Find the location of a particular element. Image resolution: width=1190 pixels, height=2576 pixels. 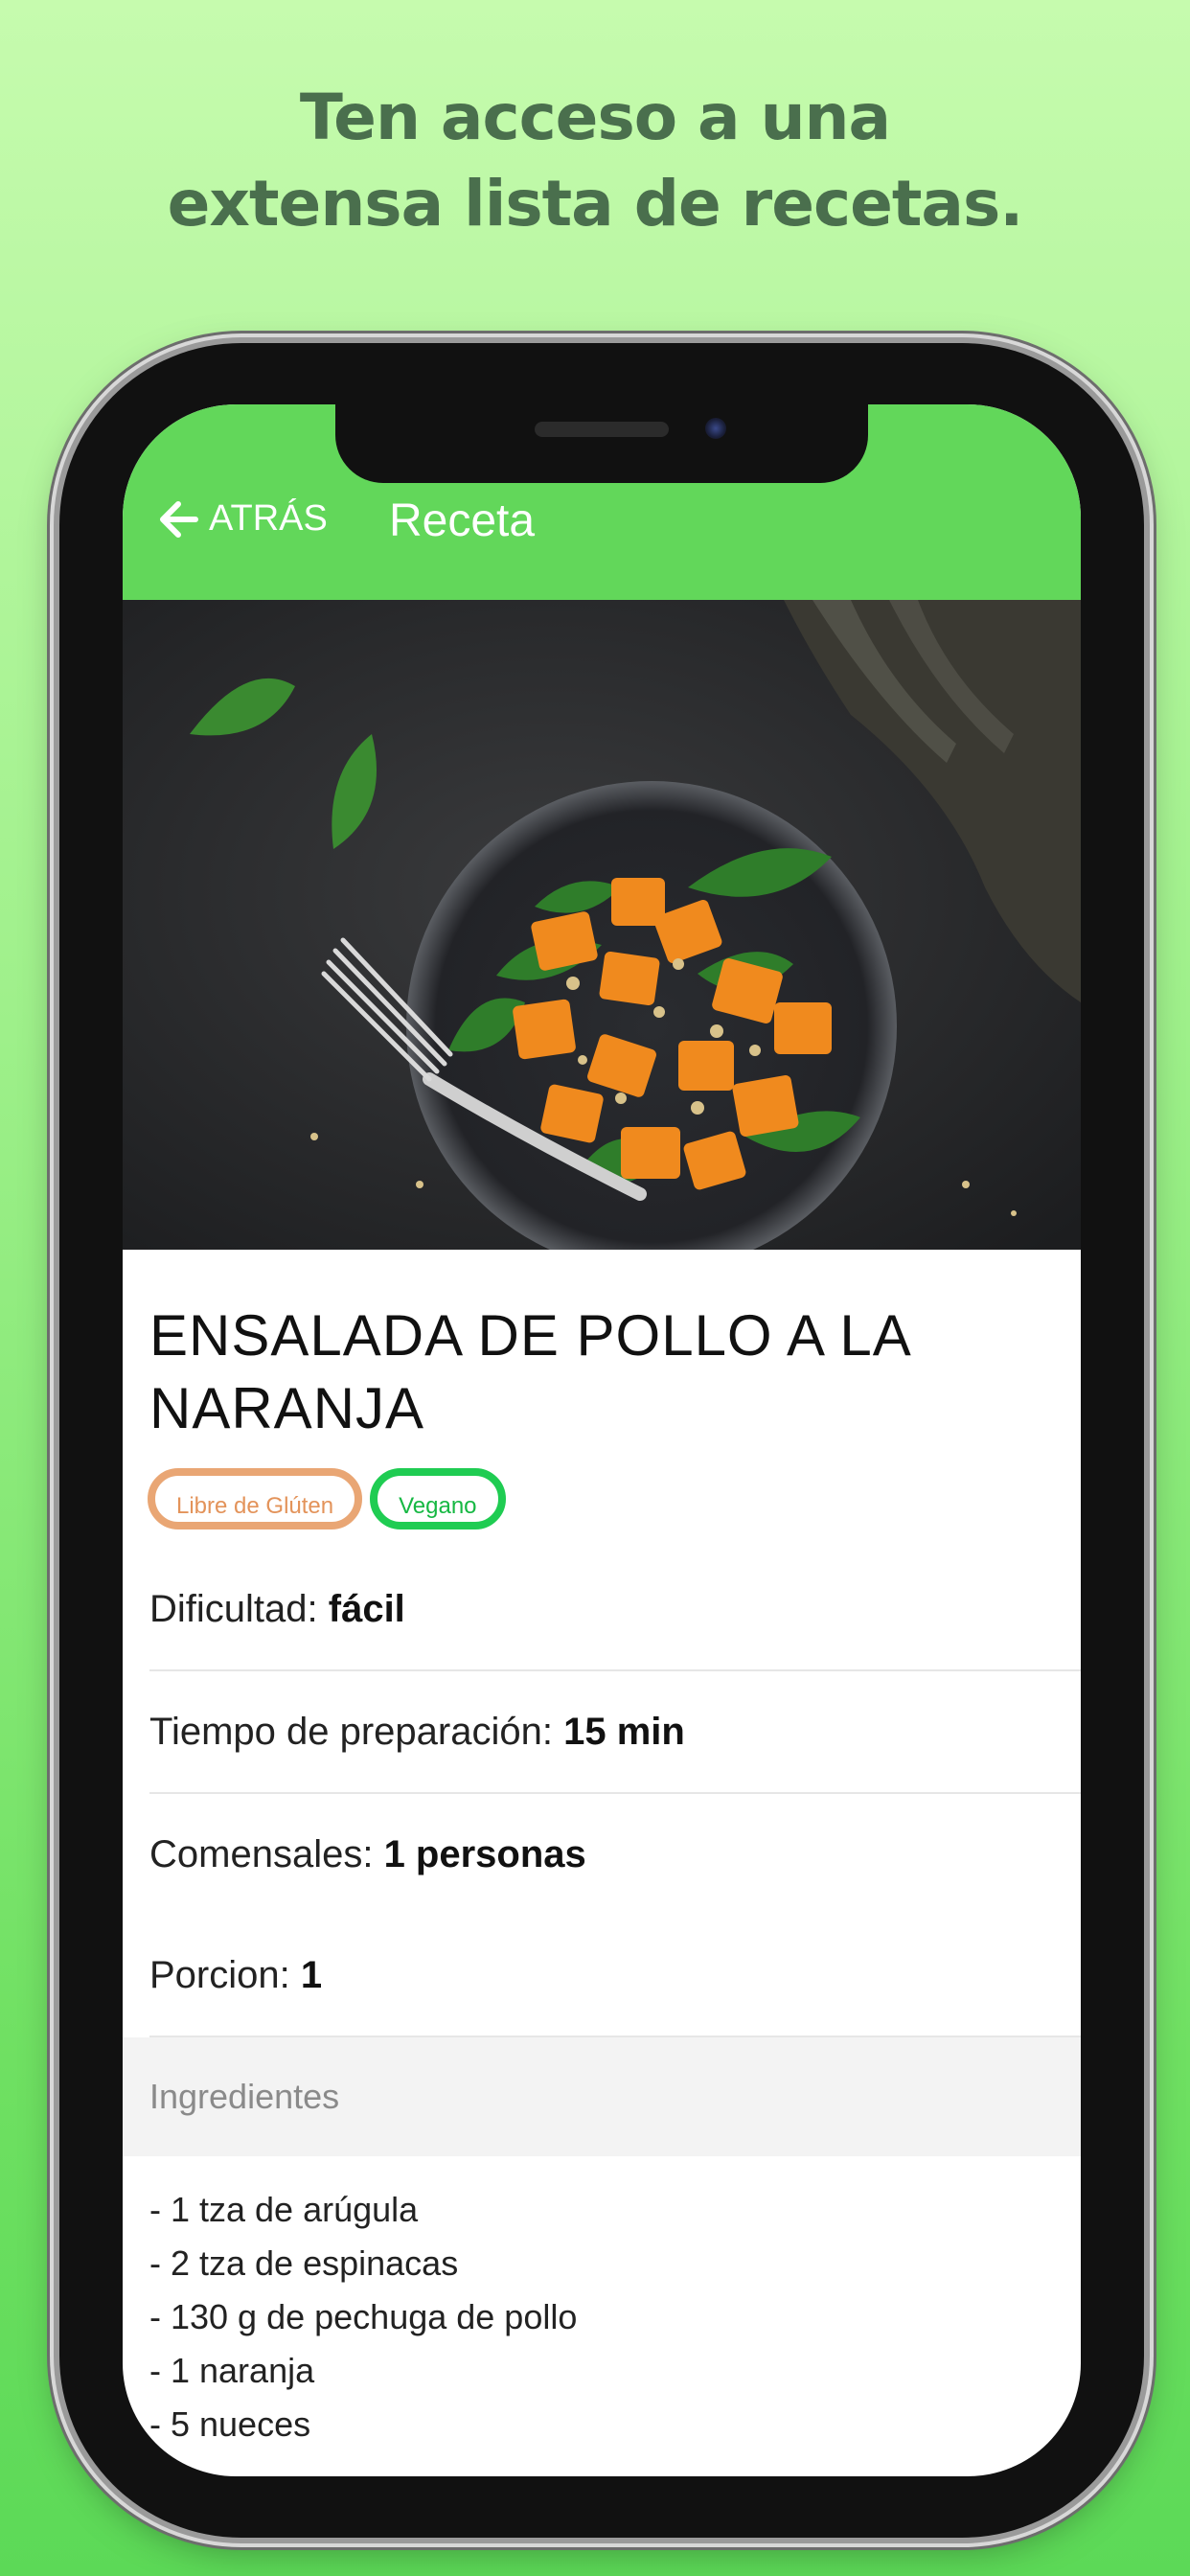

diners-value: 1 personas is located at coordinates (484, 1854).